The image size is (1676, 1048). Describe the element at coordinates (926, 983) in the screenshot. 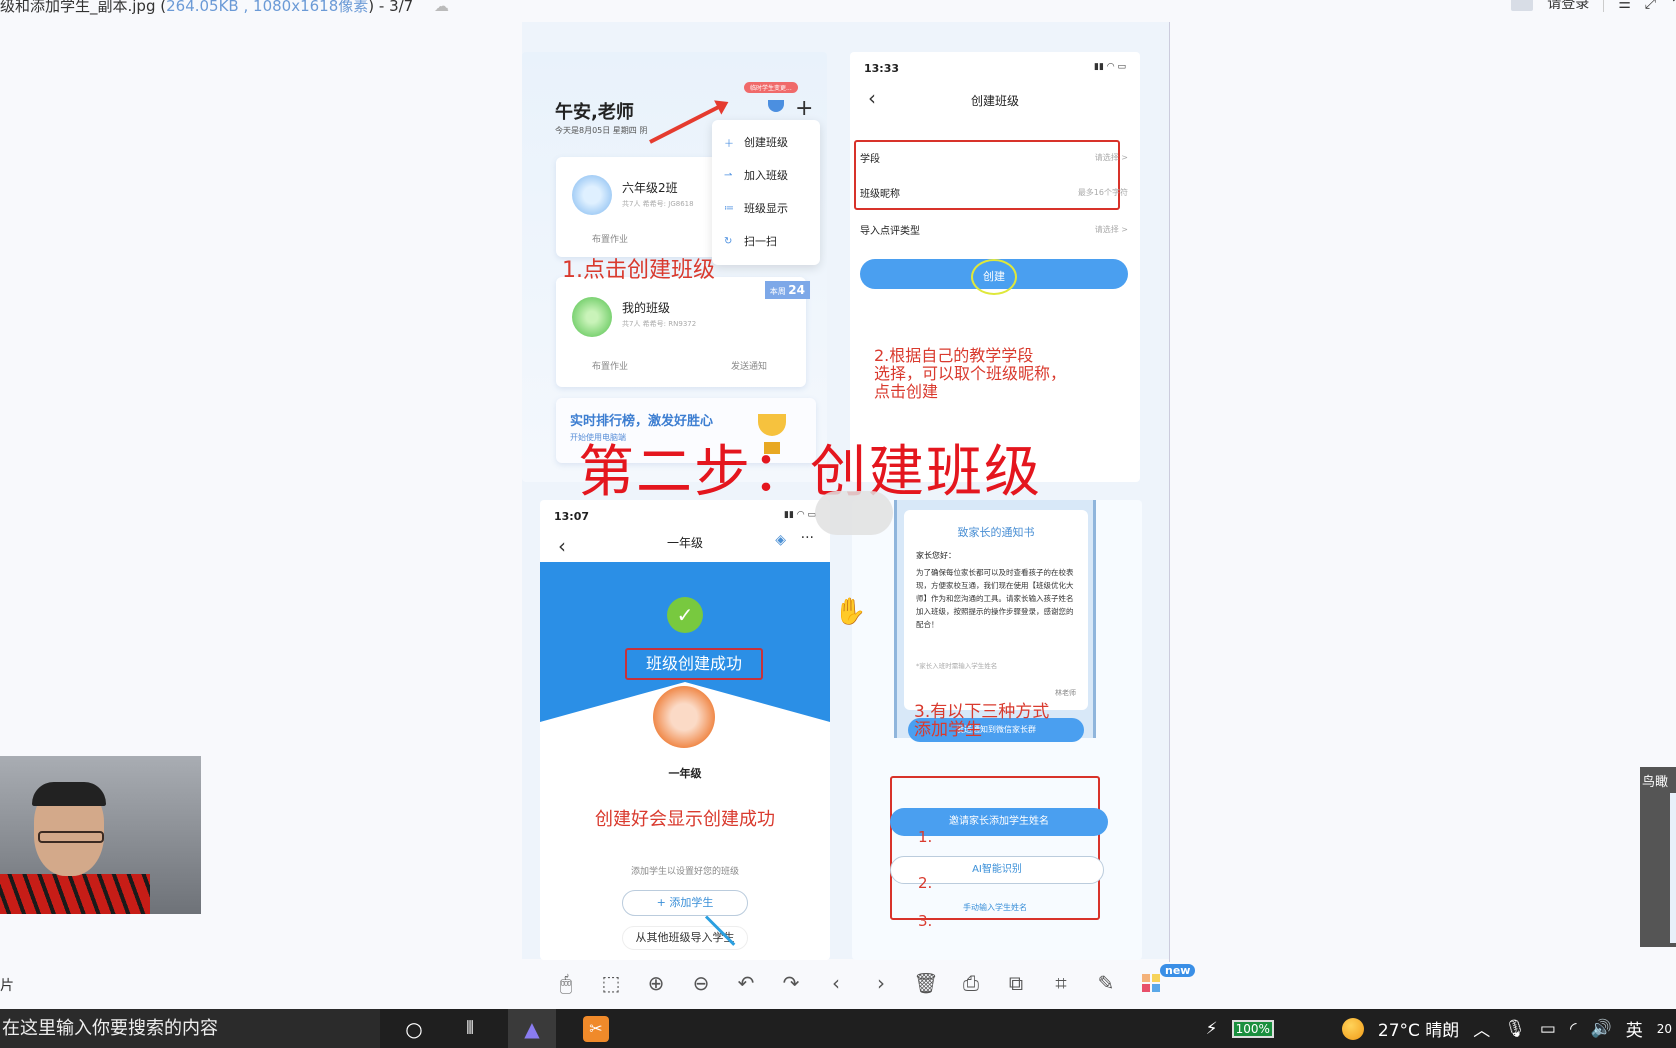

I see `delete-icon: 🗑` at that location.